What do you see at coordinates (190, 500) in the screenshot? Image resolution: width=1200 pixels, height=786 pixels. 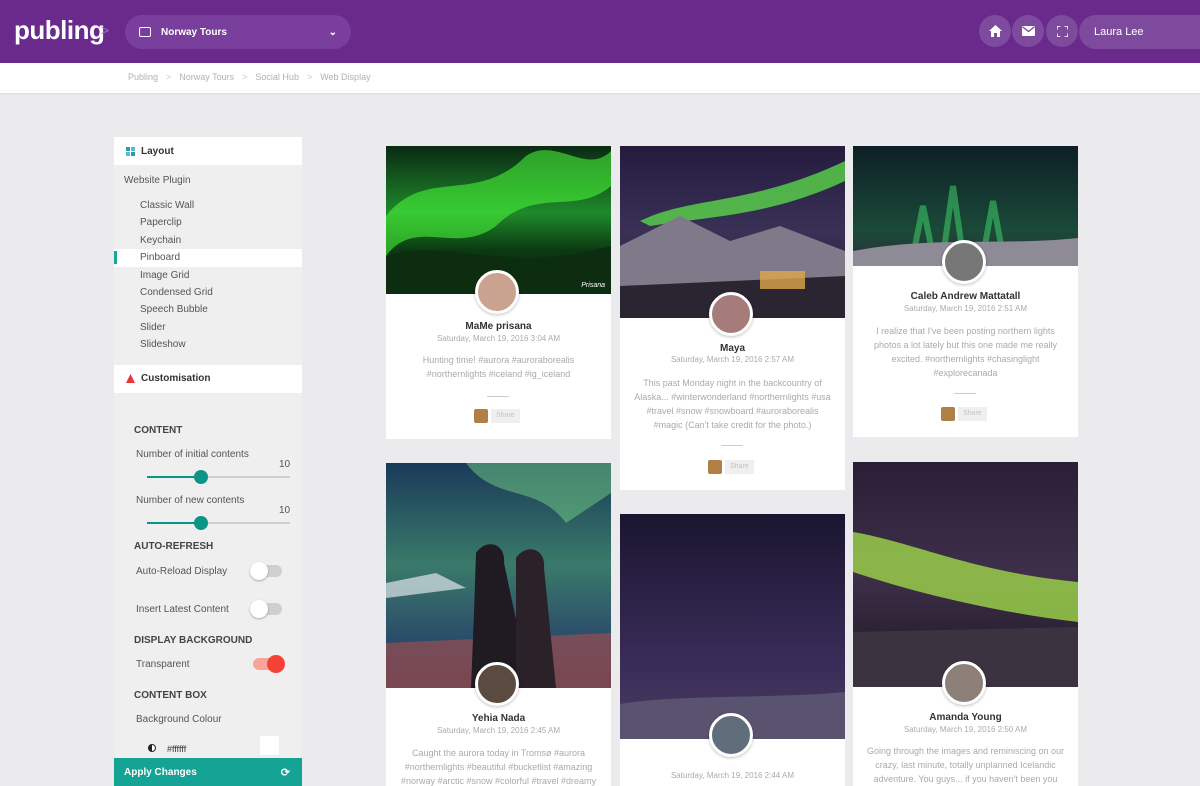 I see `new-contents-label: Number of new contents` at bounding box center [190, 500].